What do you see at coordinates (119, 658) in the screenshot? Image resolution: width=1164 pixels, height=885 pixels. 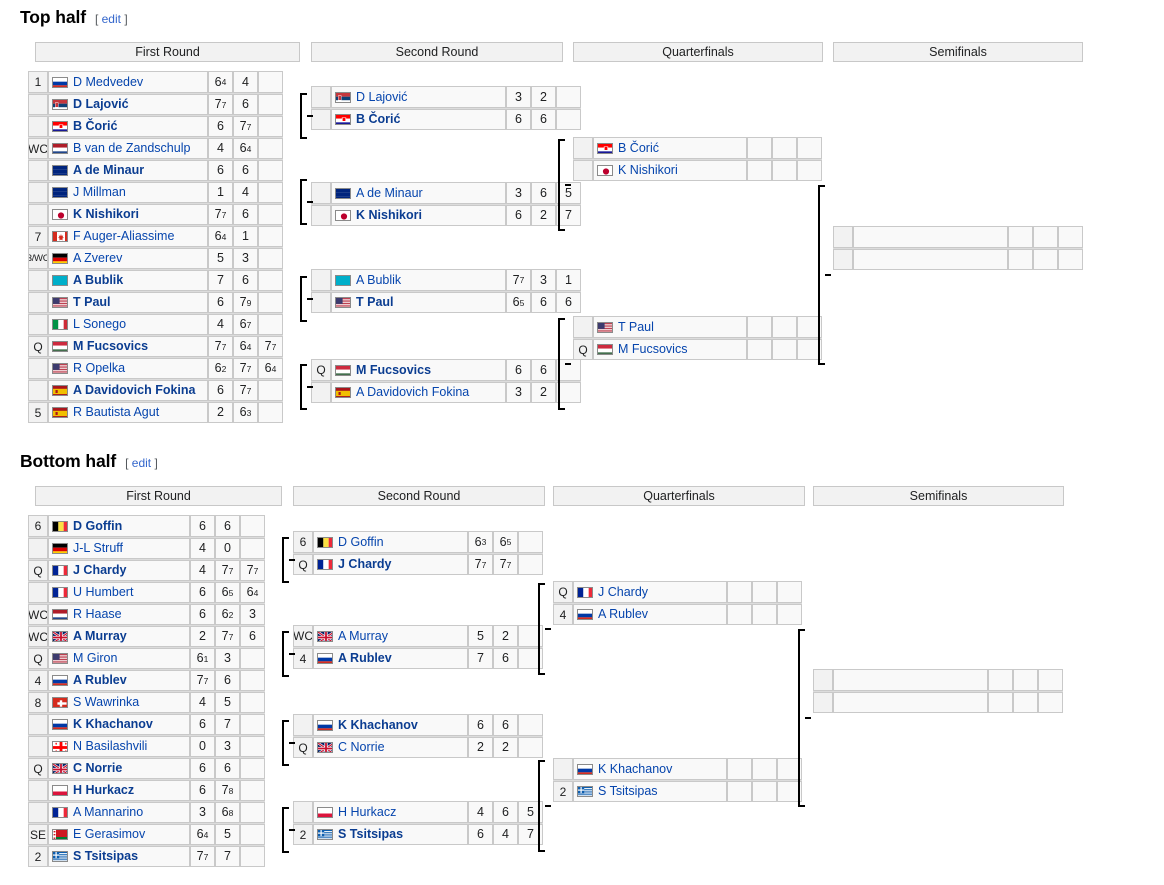 I see `player-cell: M Giron` at bounding box center [119, 658].